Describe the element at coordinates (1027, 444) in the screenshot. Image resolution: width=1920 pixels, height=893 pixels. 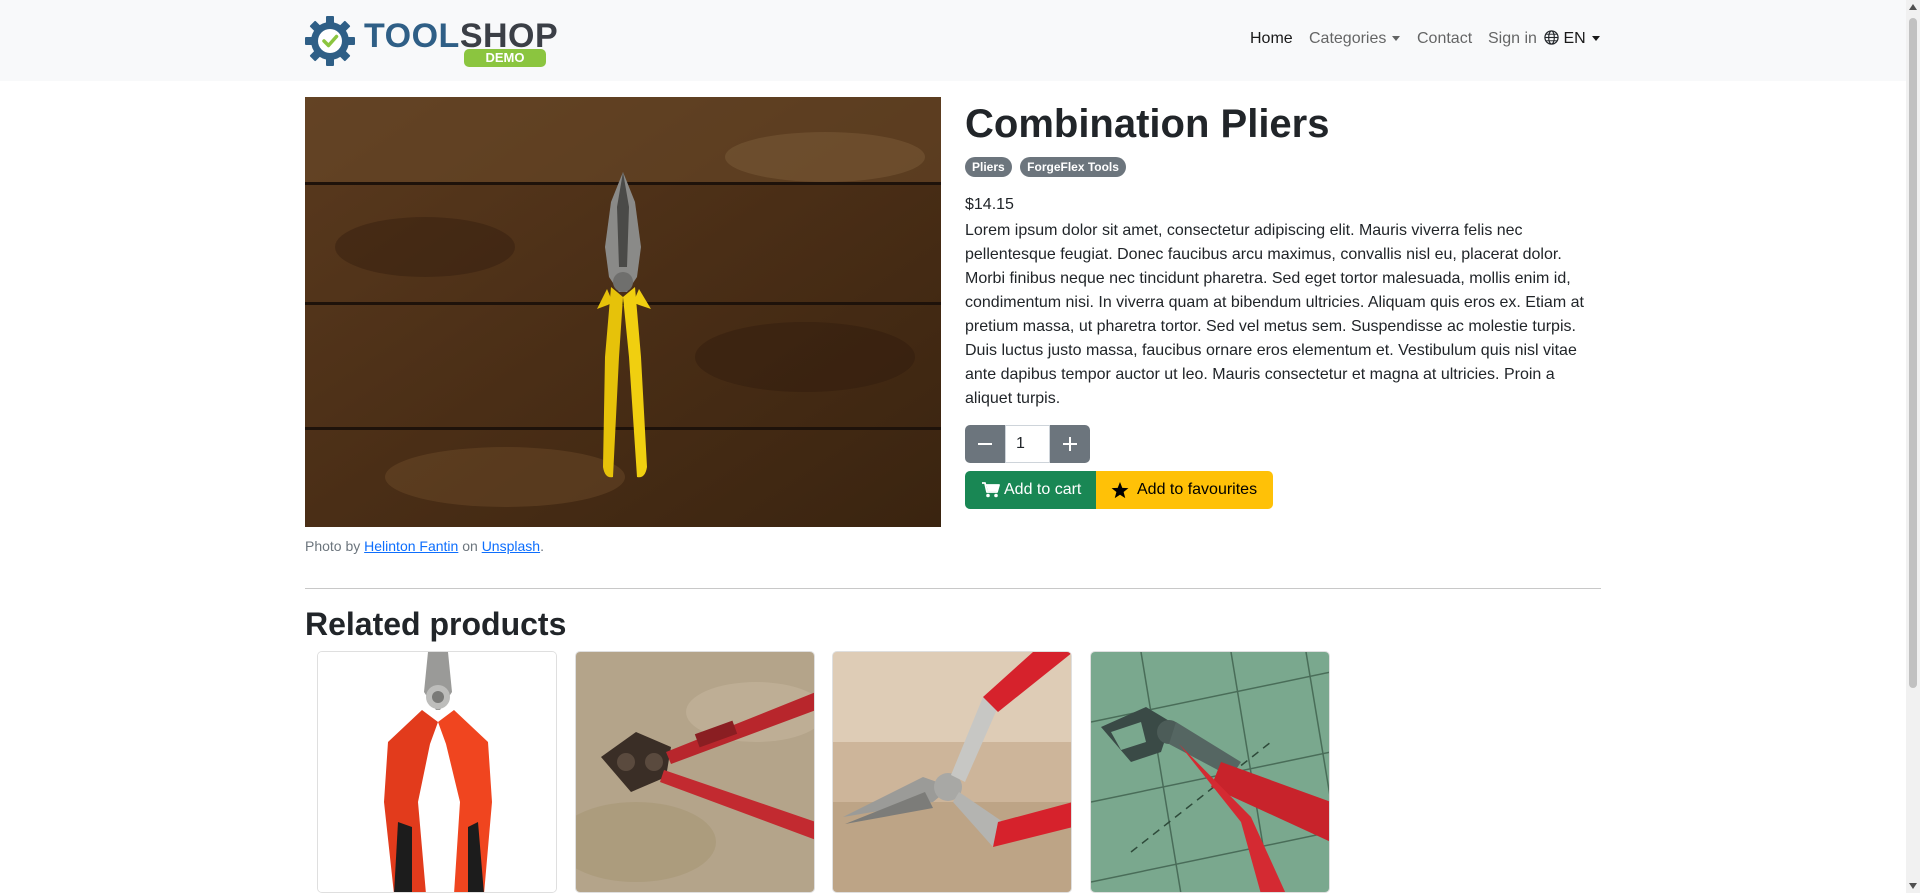
I see `quantity-input: 1` at that location.